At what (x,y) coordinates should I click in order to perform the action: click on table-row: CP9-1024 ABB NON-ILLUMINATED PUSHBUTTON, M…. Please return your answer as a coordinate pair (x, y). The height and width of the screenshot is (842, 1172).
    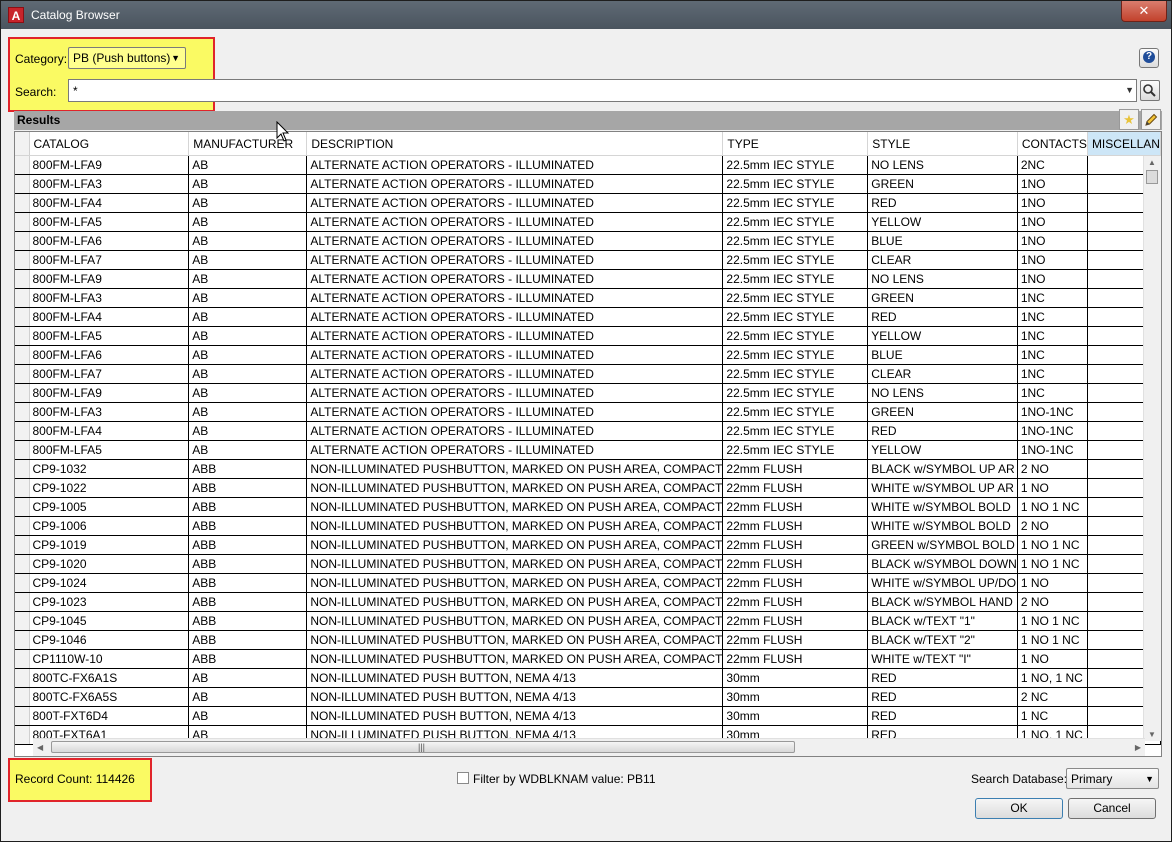
    Looking at the image, I should click on (588, 583).